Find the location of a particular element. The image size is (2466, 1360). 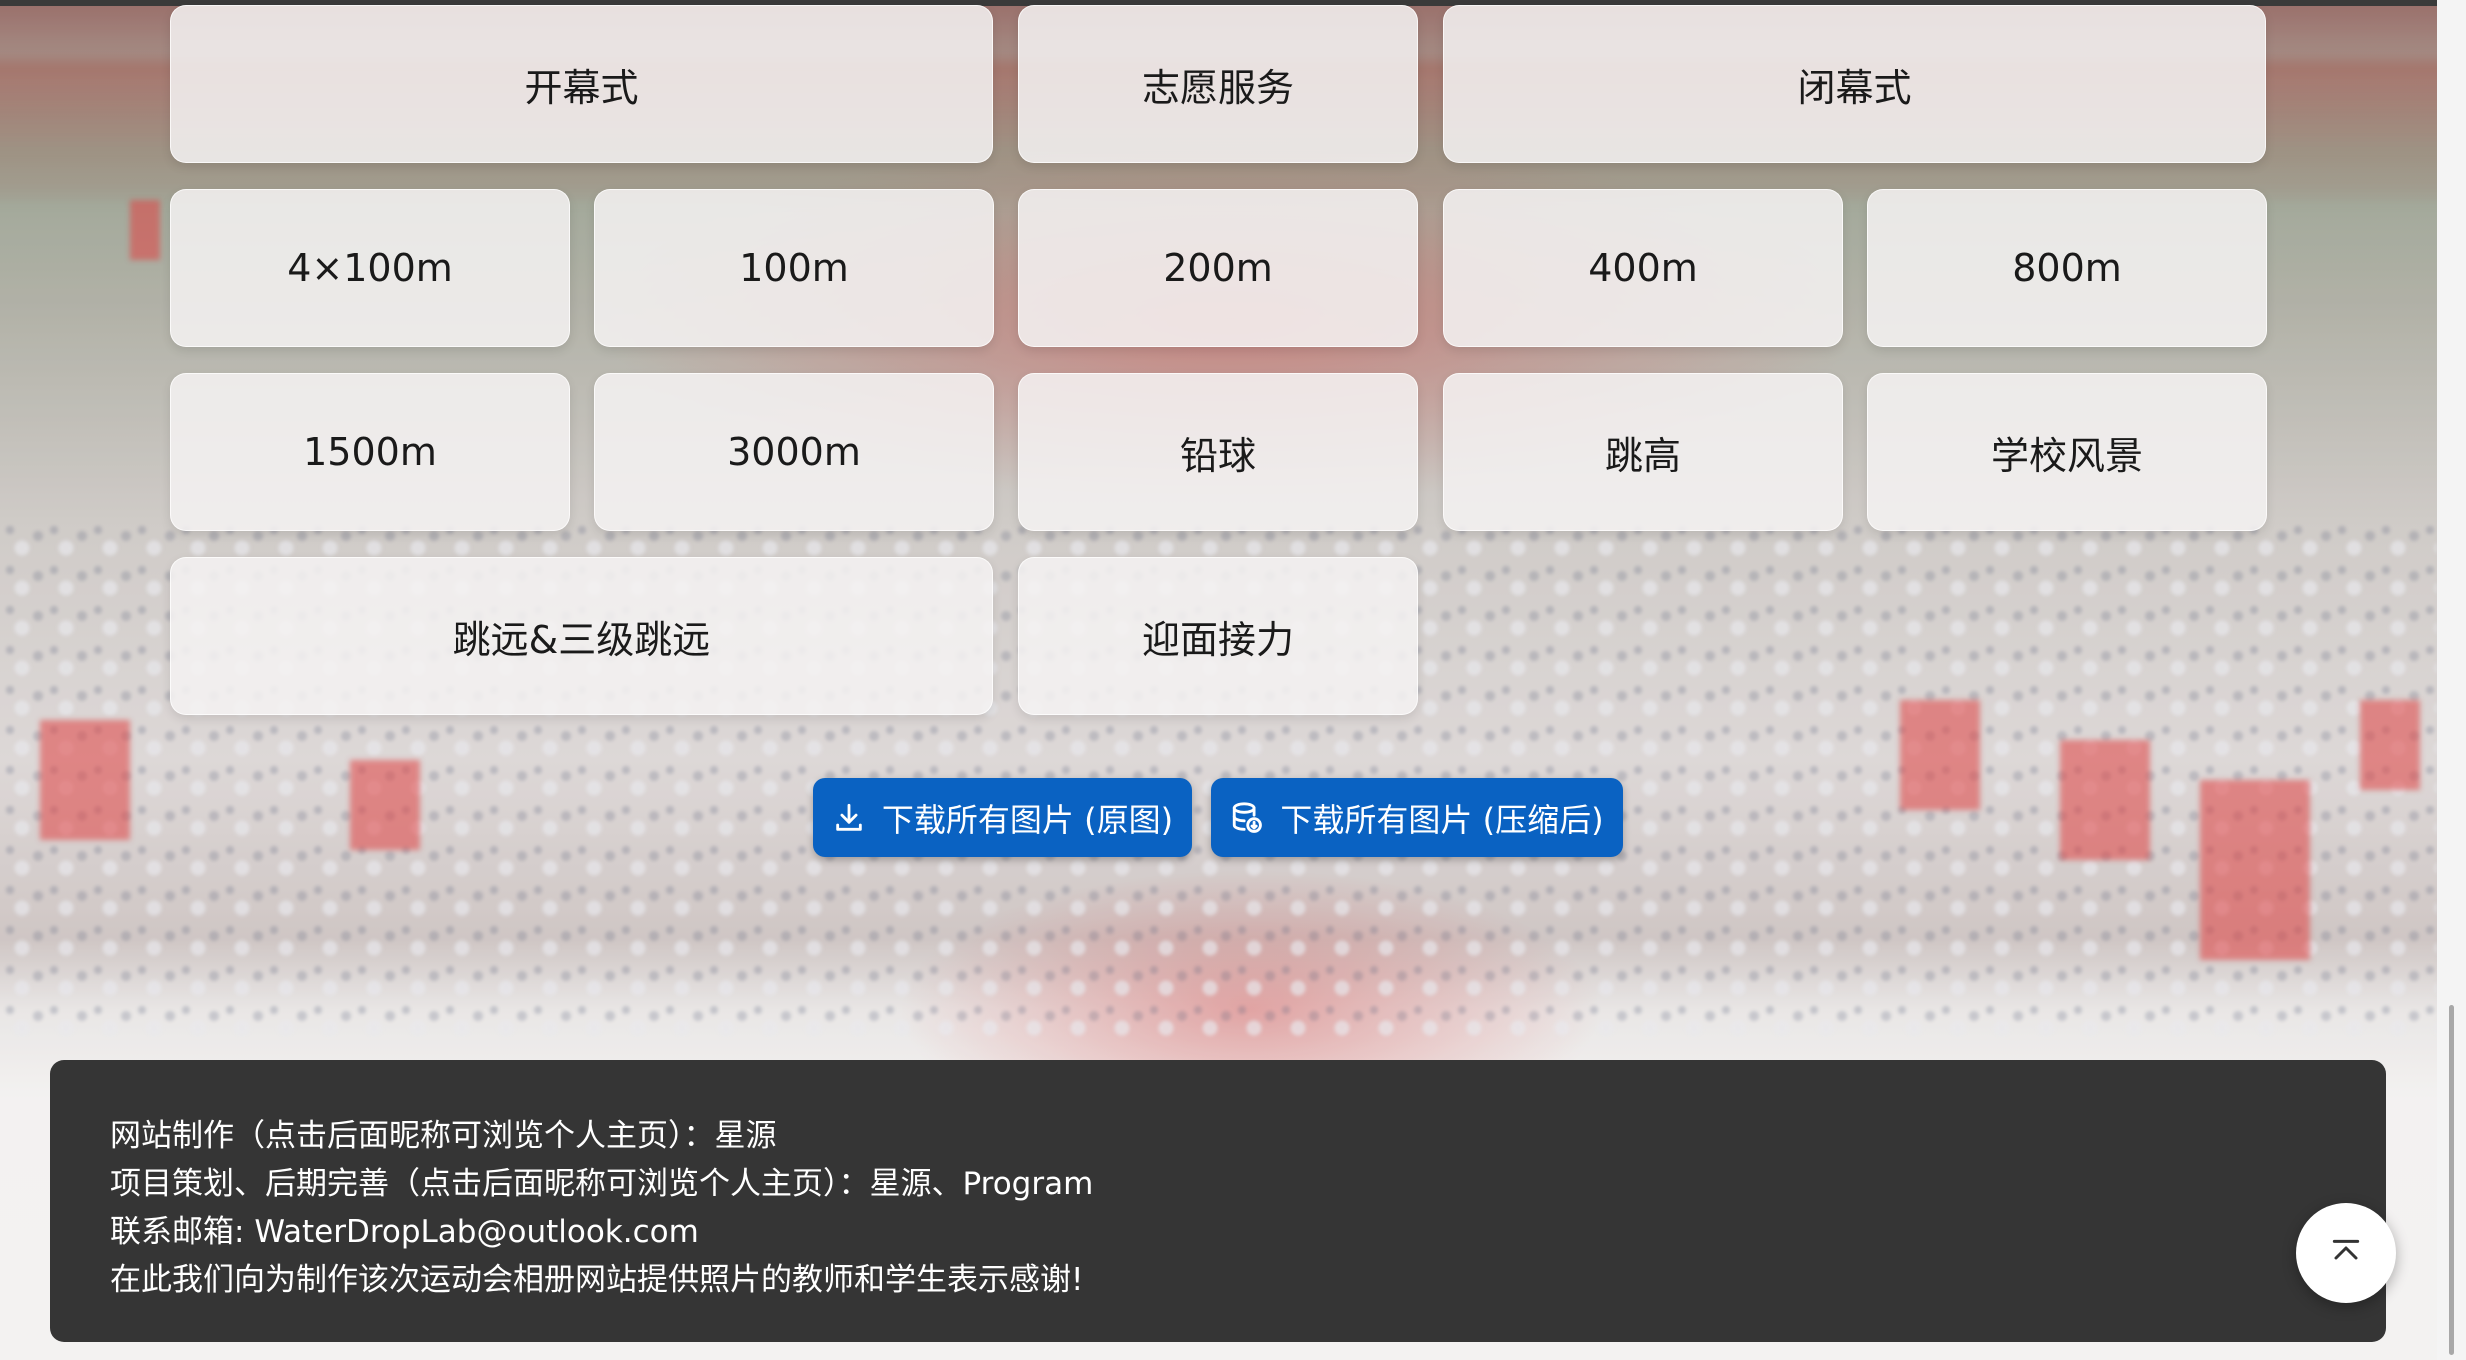

footer-planning-label: 项目策划、后期完善（点击后面昵称可浏览个人主页）： is located at coordinates (490, 1184).